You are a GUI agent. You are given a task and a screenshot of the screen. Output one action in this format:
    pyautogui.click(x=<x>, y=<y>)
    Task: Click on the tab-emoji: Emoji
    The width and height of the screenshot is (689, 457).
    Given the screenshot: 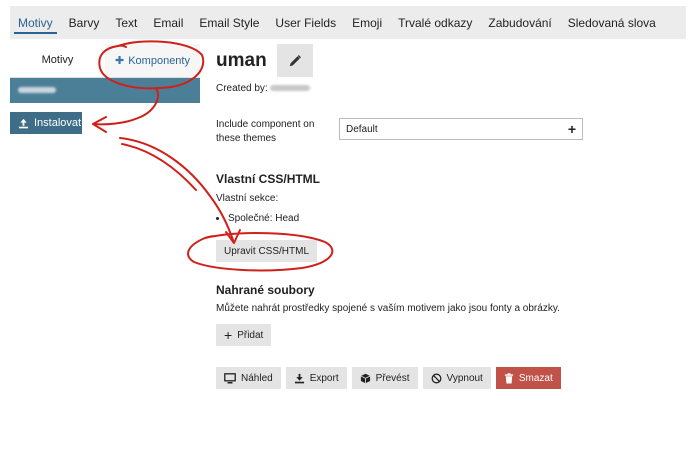 What is the action you would take?
    pyautogui.click(x=367, y=22)
    